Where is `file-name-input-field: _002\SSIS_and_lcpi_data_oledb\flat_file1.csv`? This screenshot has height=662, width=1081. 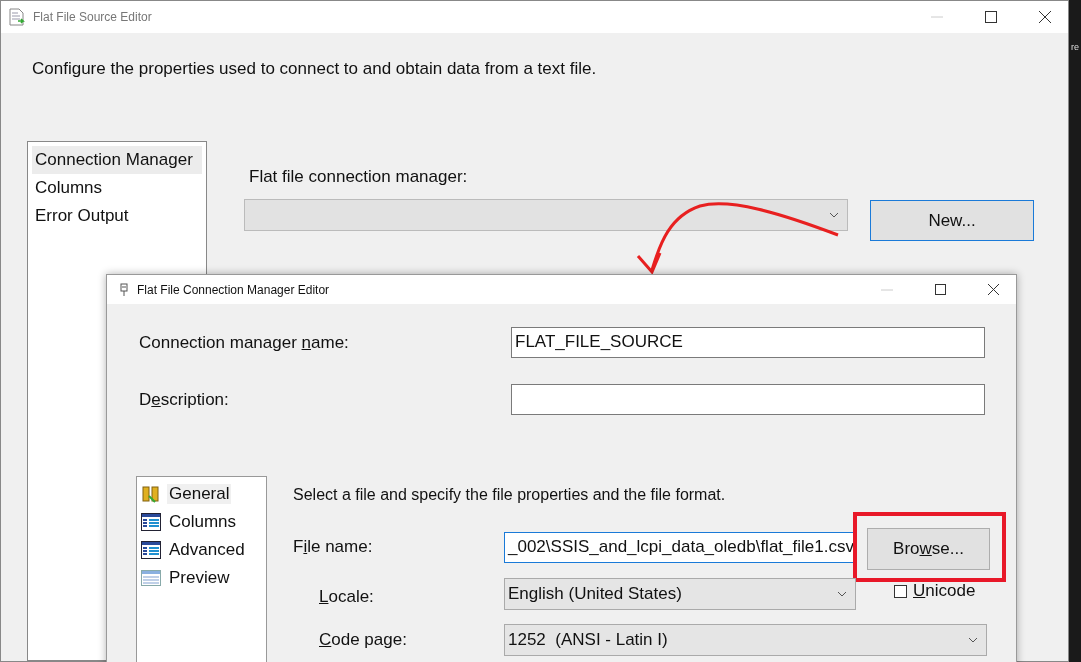 file-name-input-field: _002\SSIS_and_lcpi_data_oledb\flat_file1.csv is located at coordinates (680, 547).